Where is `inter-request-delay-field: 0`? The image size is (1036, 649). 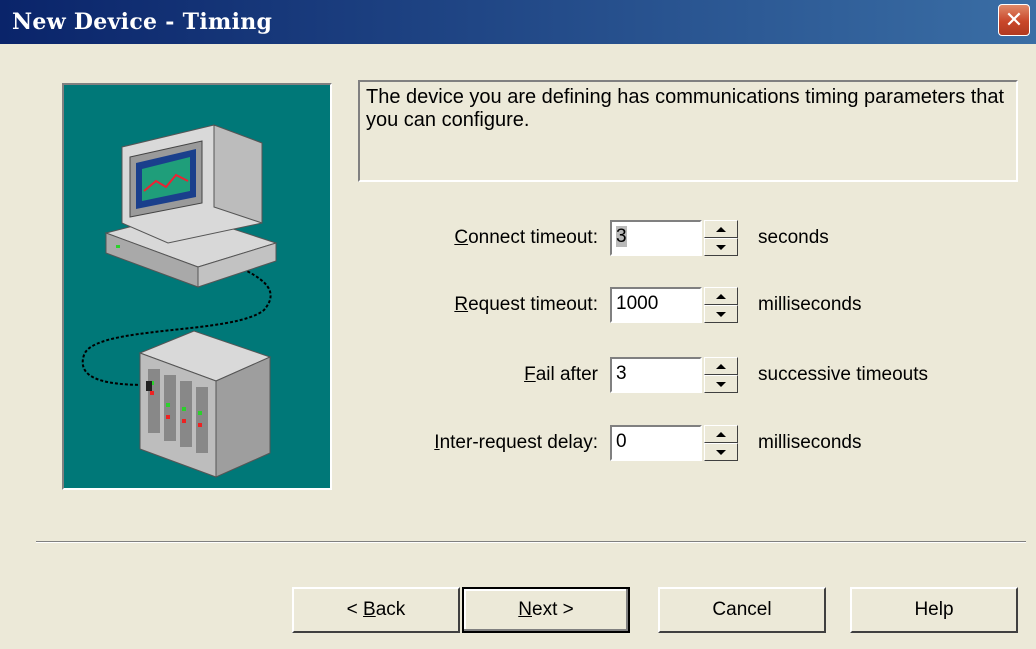 inter-request-delay-field: 0 is located at coordinates (656, 443).